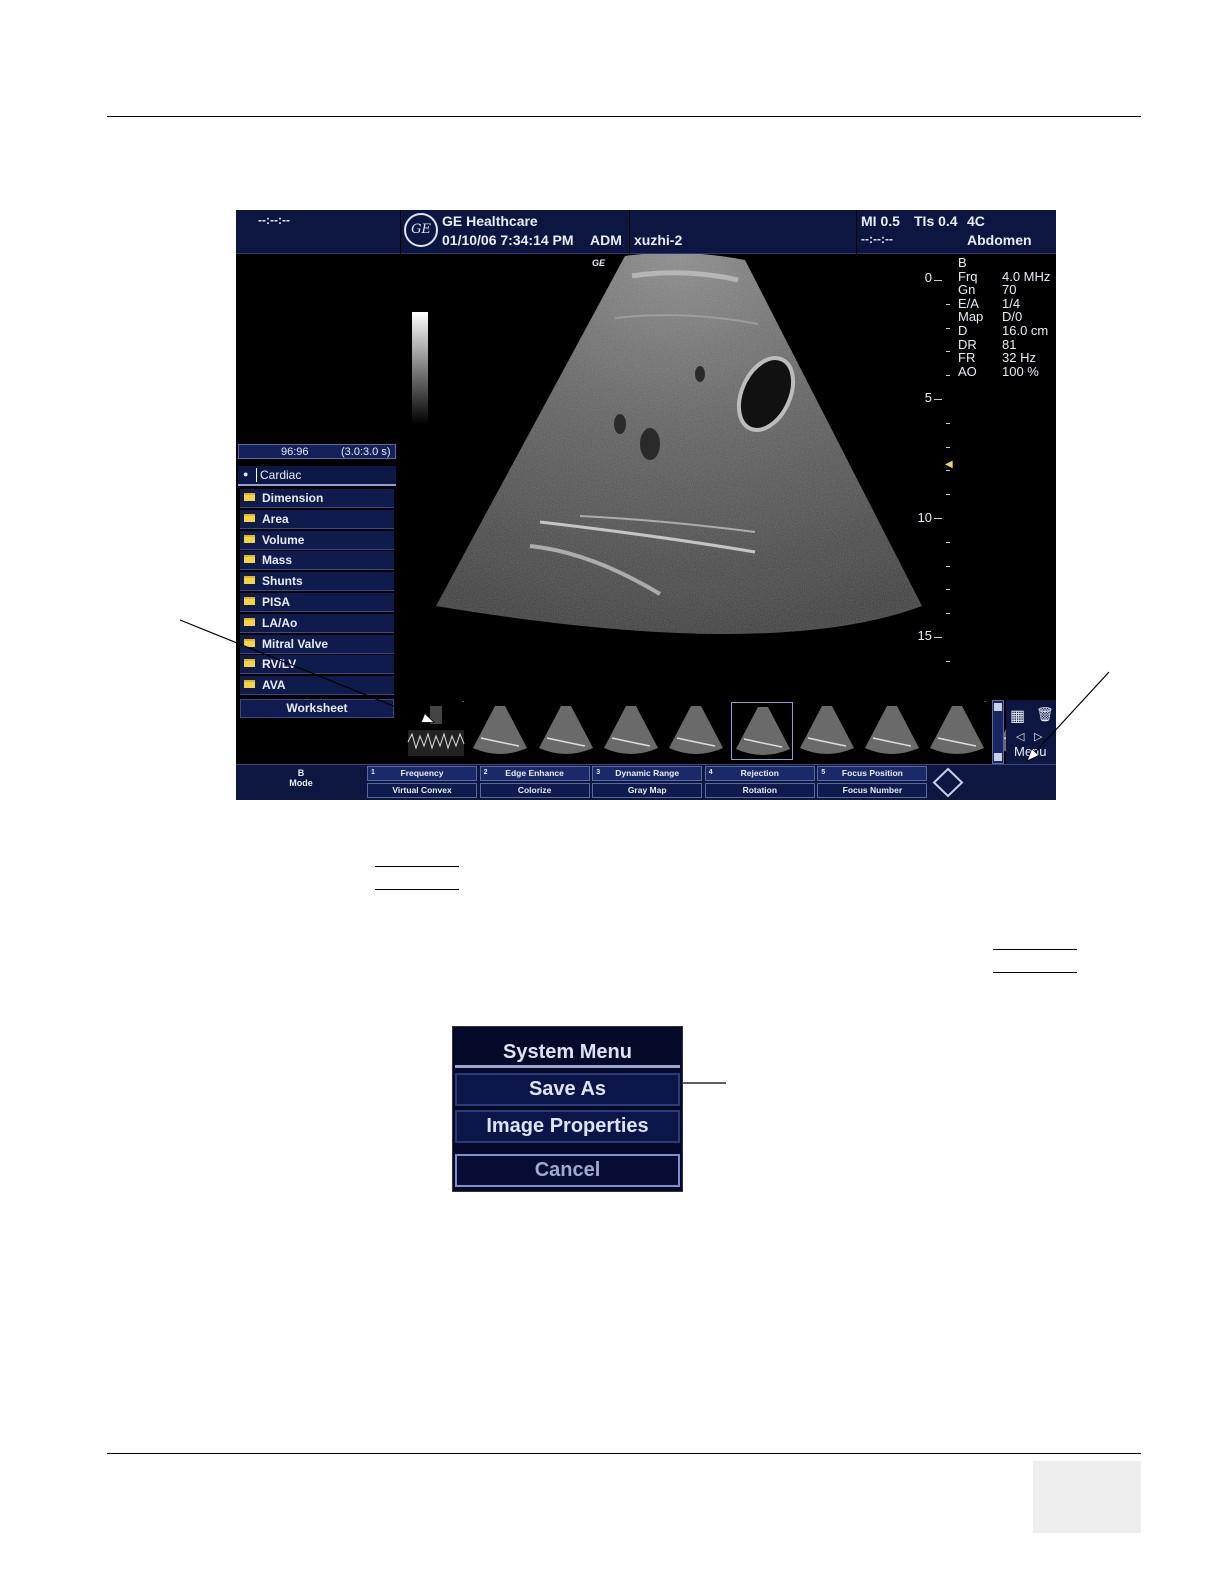  Describe the element at coordinates (295, 643) in the screenshot. I see `folder-label: Mitral Valve` at that location.